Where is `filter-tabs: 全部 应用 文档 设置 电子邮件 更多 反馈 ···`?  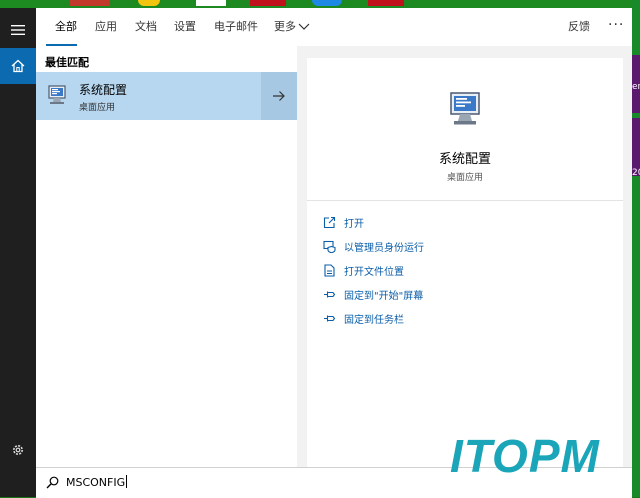
filter-tabs: 全部 应用 文档 设置 电子邮件 更多 反馈 ··· is located at coordinates (334, 27).